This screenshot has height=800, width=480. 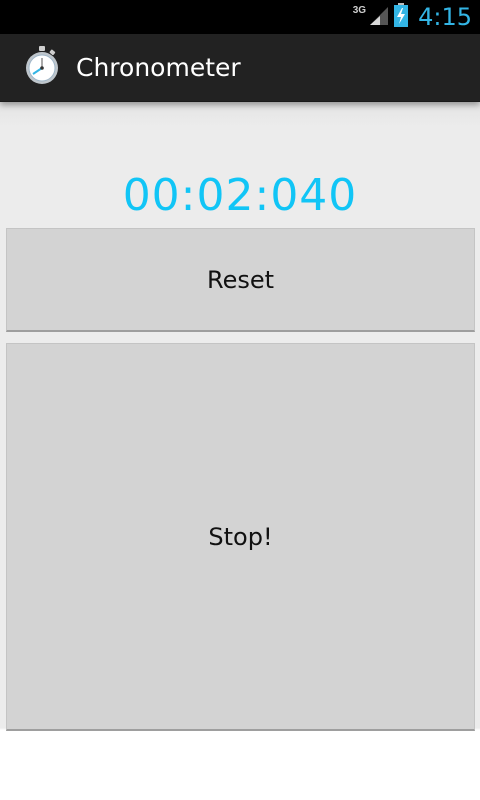 What do you see at coordinates (412, 17) in the screenshot?
I see `status-icons: 3G 4:15` at bounding box center [412, 17].